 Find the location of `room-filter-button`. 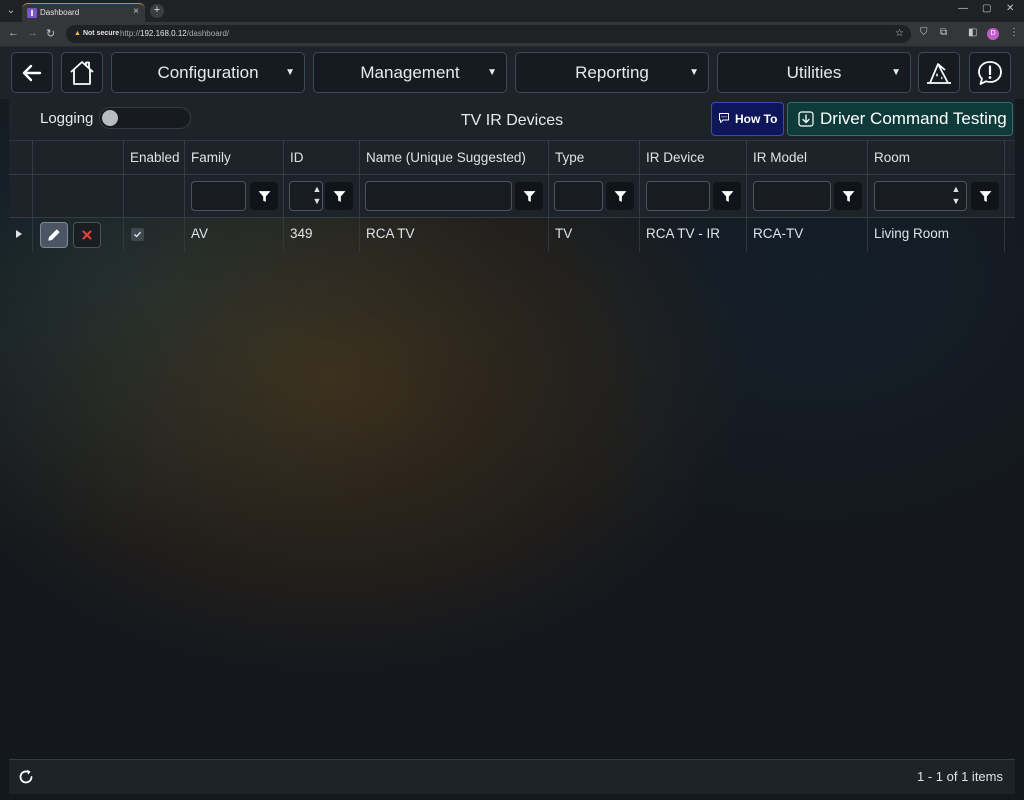

room-filter-button is located at coordinates (985, 196).